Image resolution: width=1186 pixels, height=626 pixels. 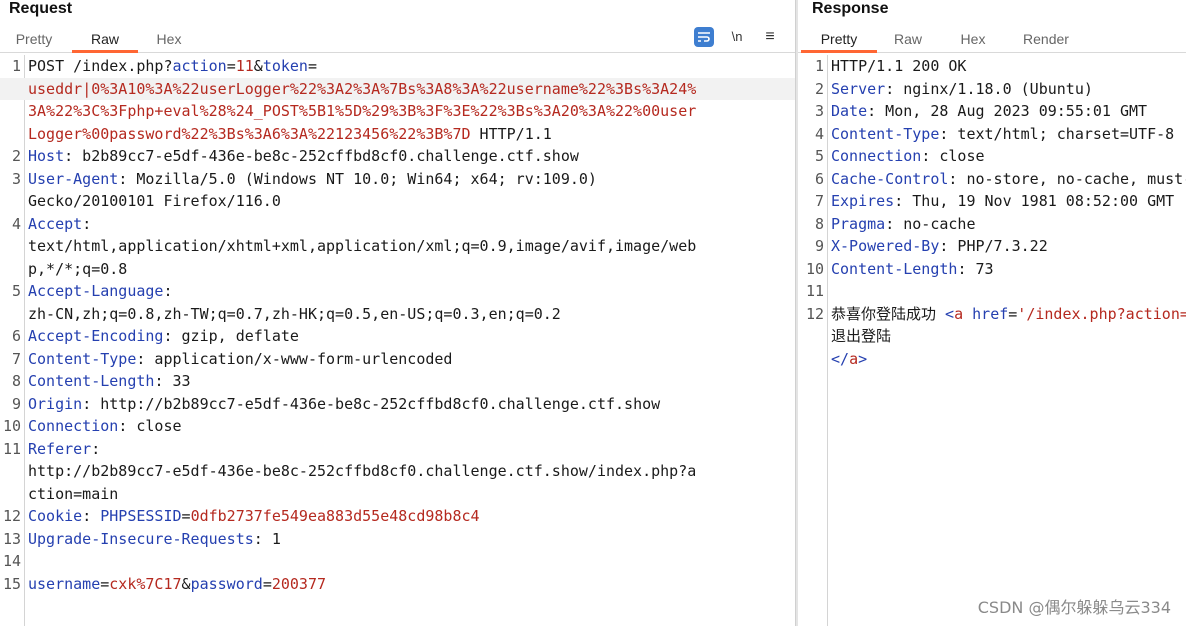 I want to click on response-line: 4 Content-Type: text/html; charset=UTF-8, so click(x=992, y=134).